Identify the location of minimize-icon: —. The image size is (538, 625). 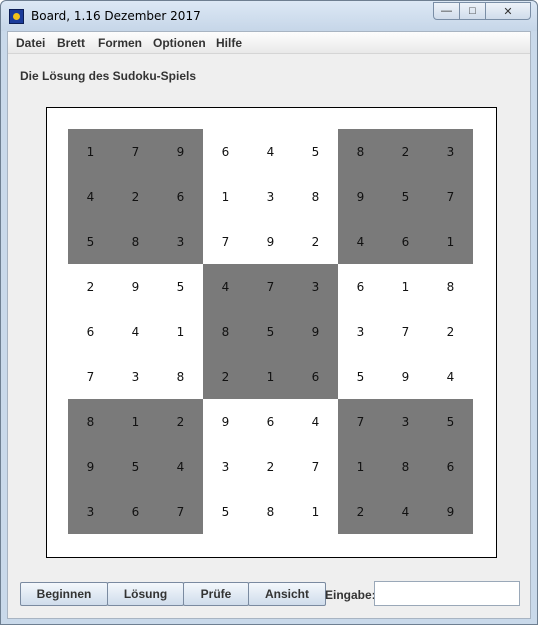
(446, 11).